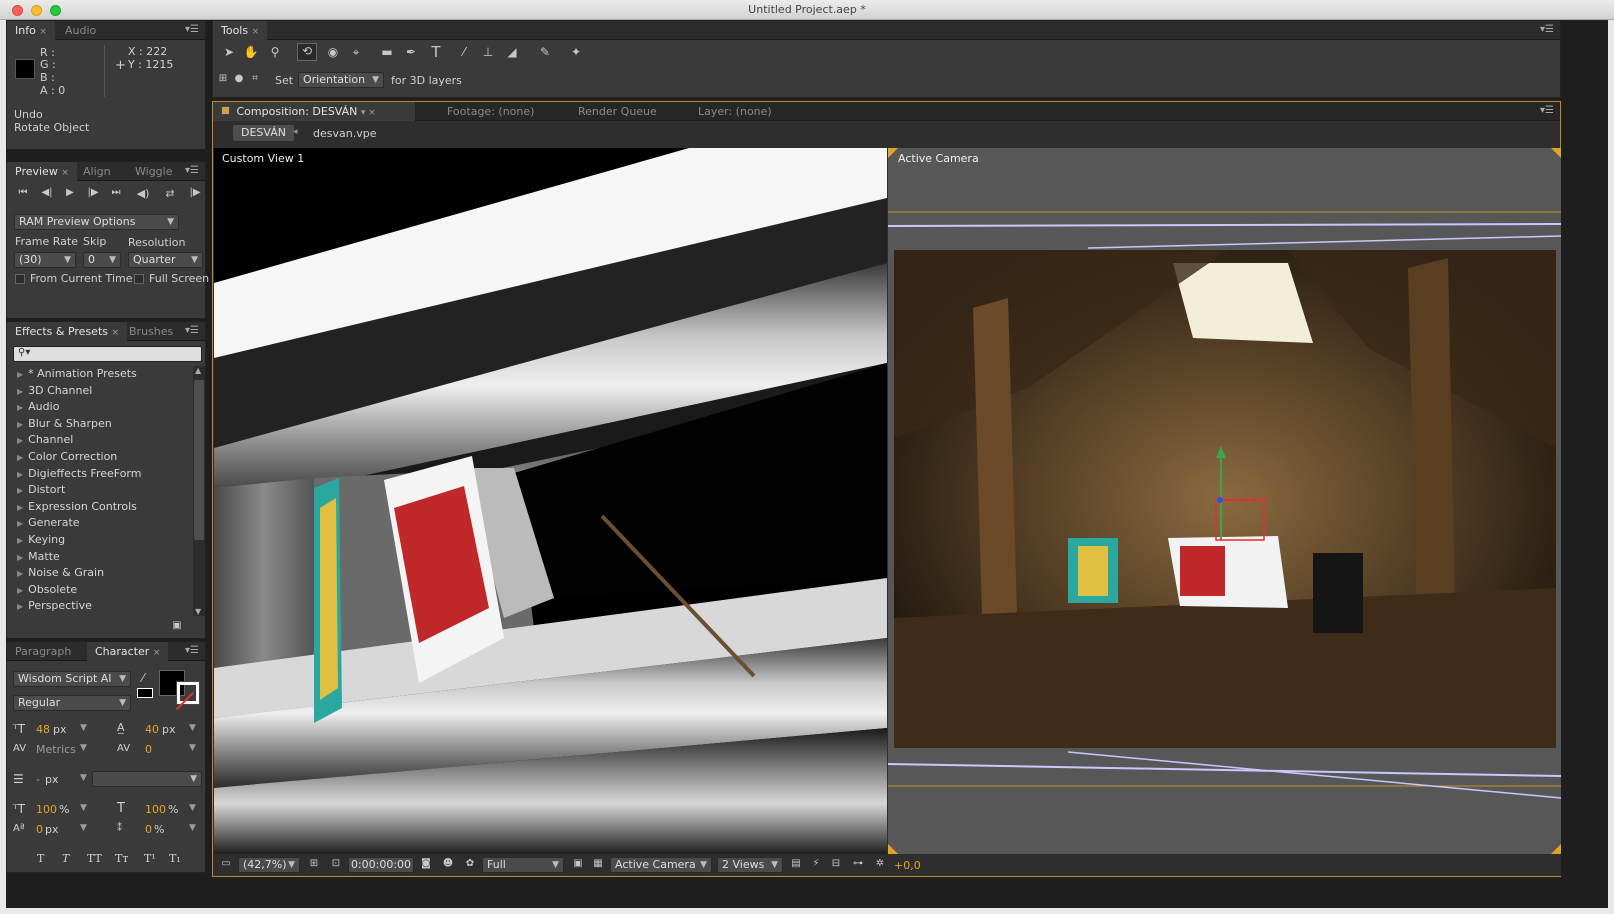 The width and height of the screenshot is (1614, 914). What do you see at coordinates (195, 192) in the screenshot?
I see `ram-preview-icon: |▶` at bounding box center [195, 192].